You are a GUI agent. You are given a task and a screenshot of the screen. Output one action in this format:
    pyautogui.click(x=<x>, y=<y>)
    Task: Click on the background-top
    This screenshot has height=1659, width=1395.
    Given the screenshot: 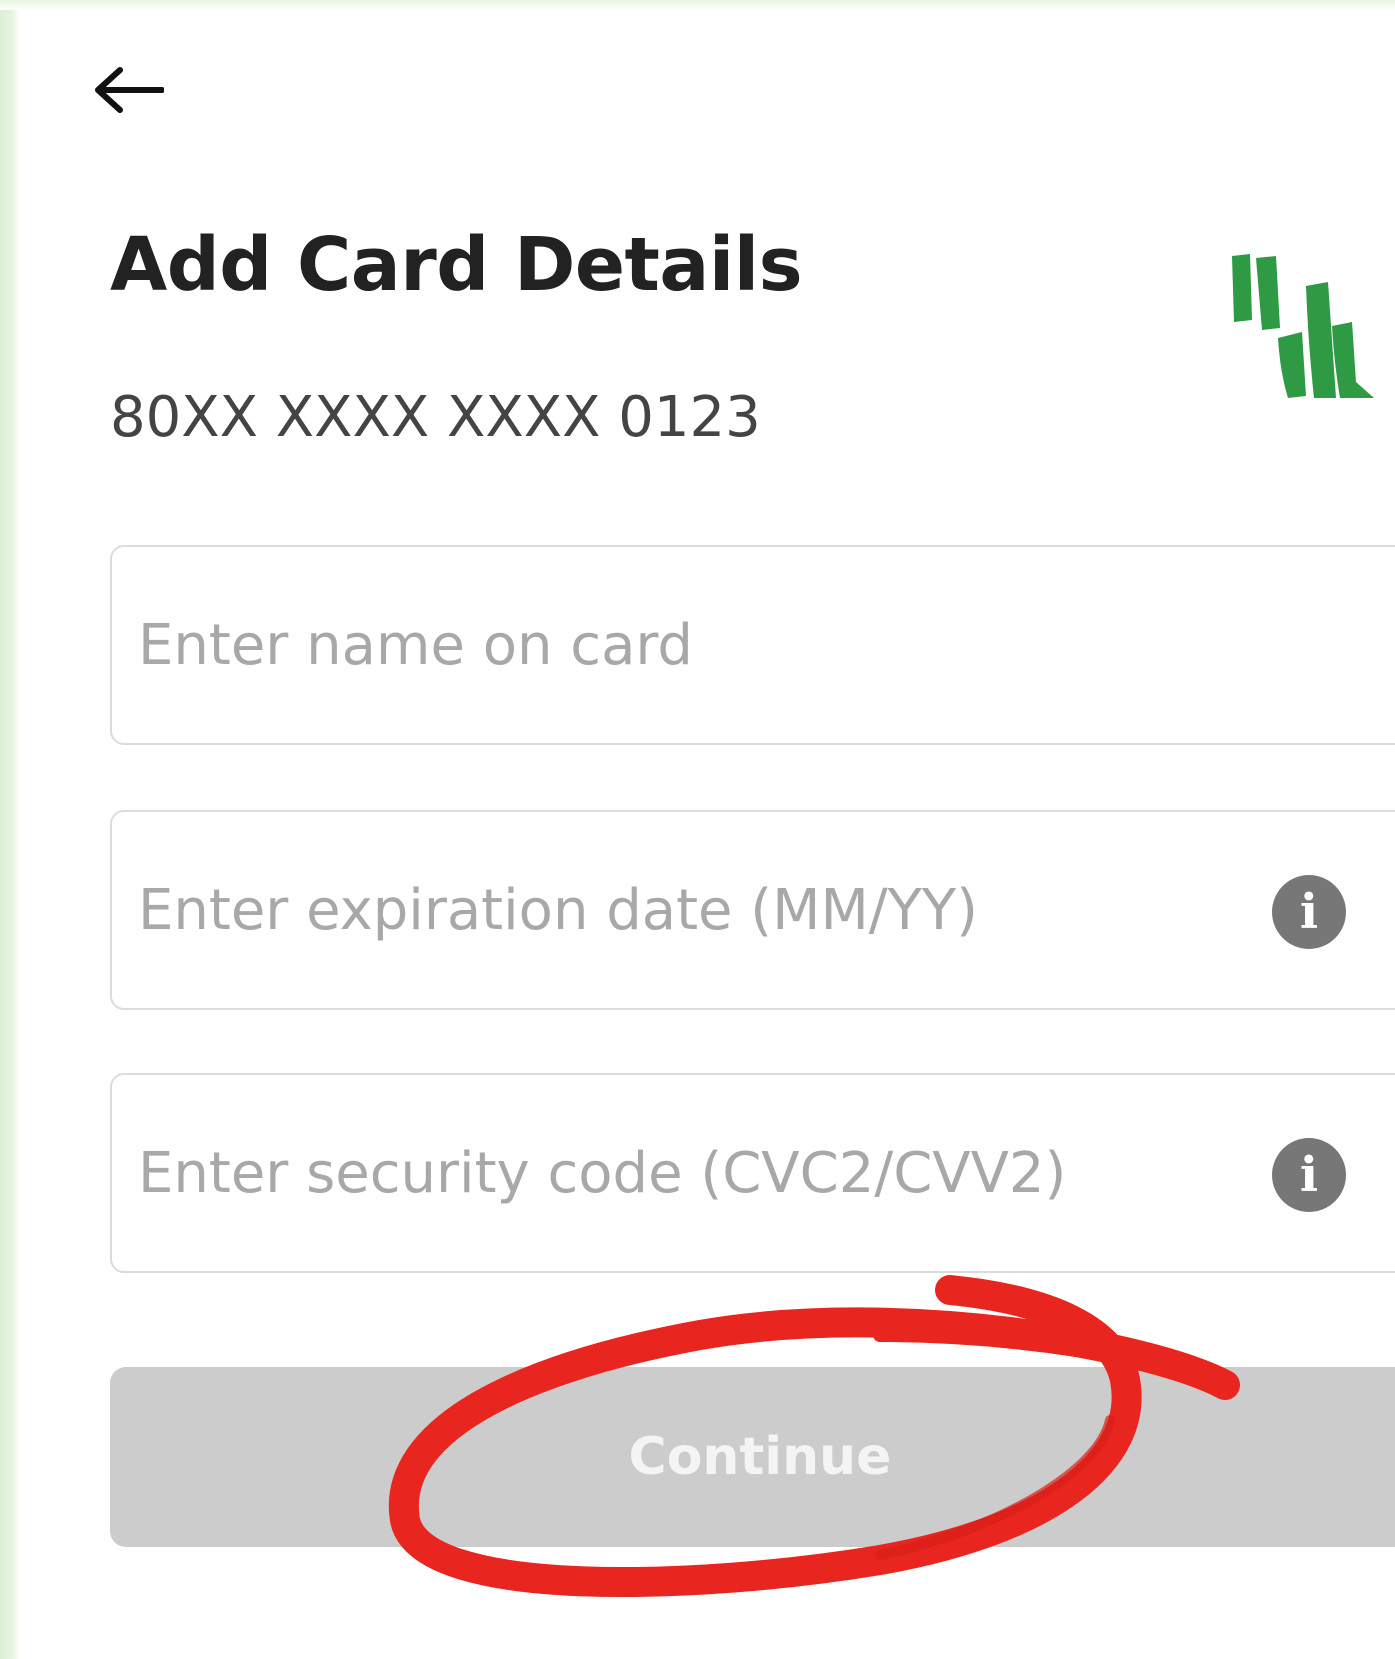 What is the action you would take?
    pyautogui.click(x=697, y=5)
    